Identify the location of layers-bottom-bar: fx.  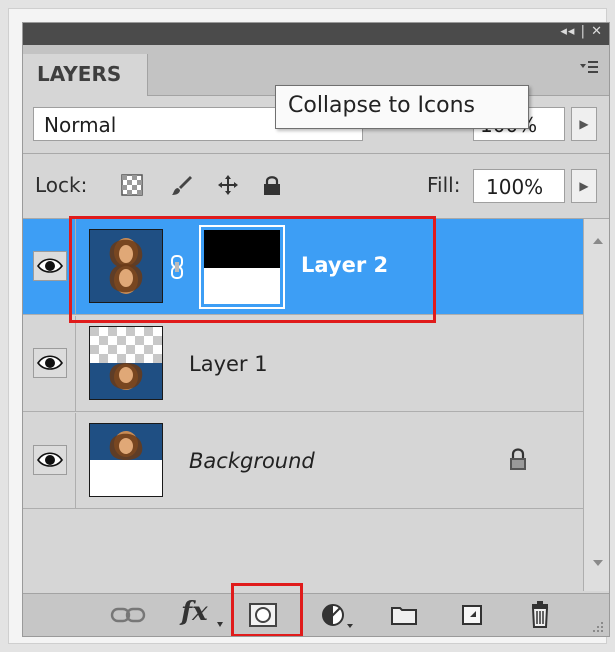
(316, 614).